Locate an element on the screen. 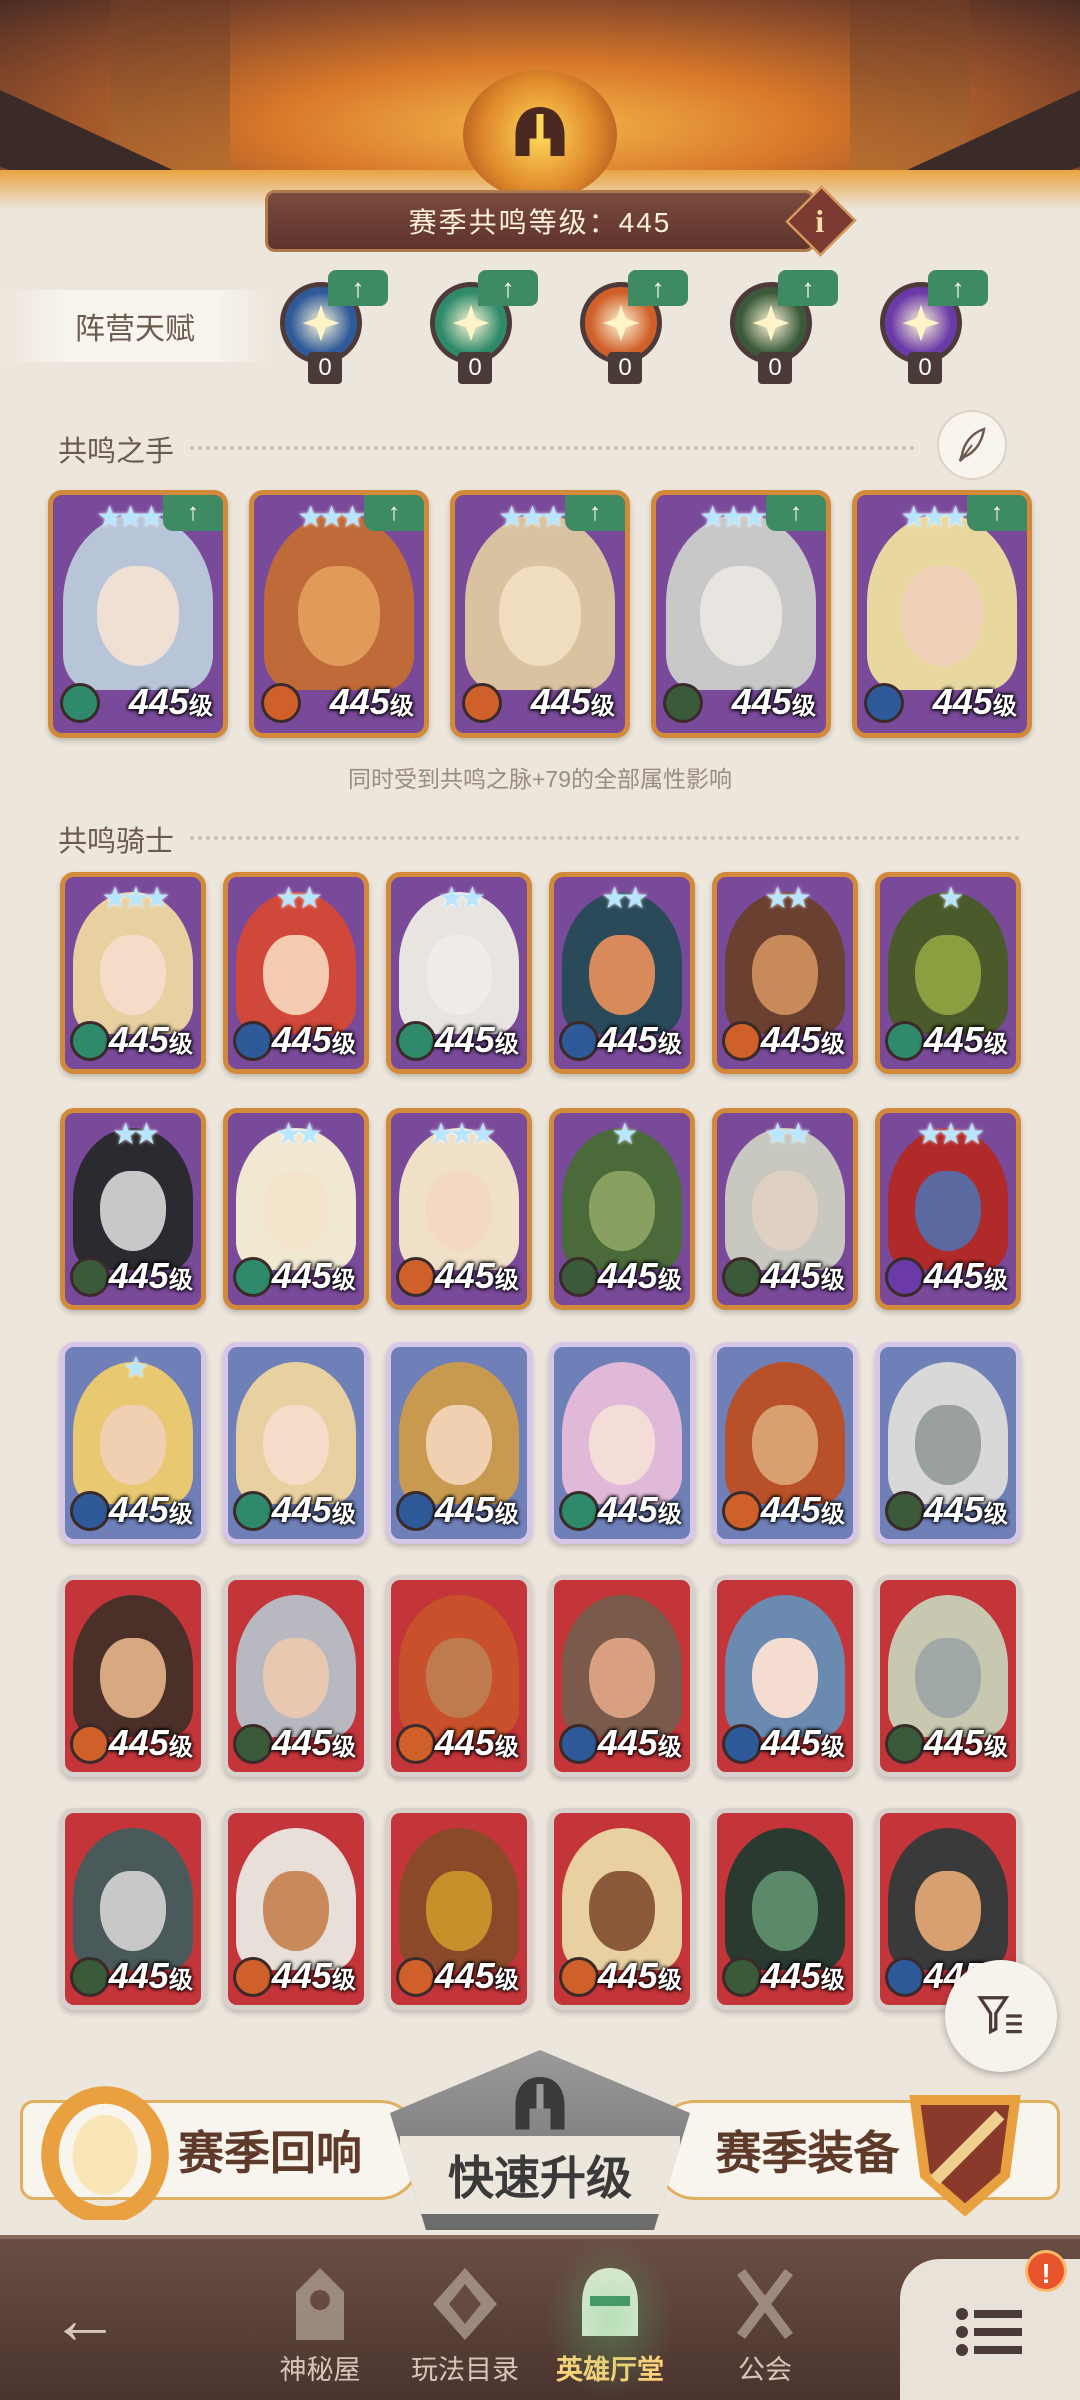  faction-talent-celestial: ↑ 0 is located at coordinates (929, 327).